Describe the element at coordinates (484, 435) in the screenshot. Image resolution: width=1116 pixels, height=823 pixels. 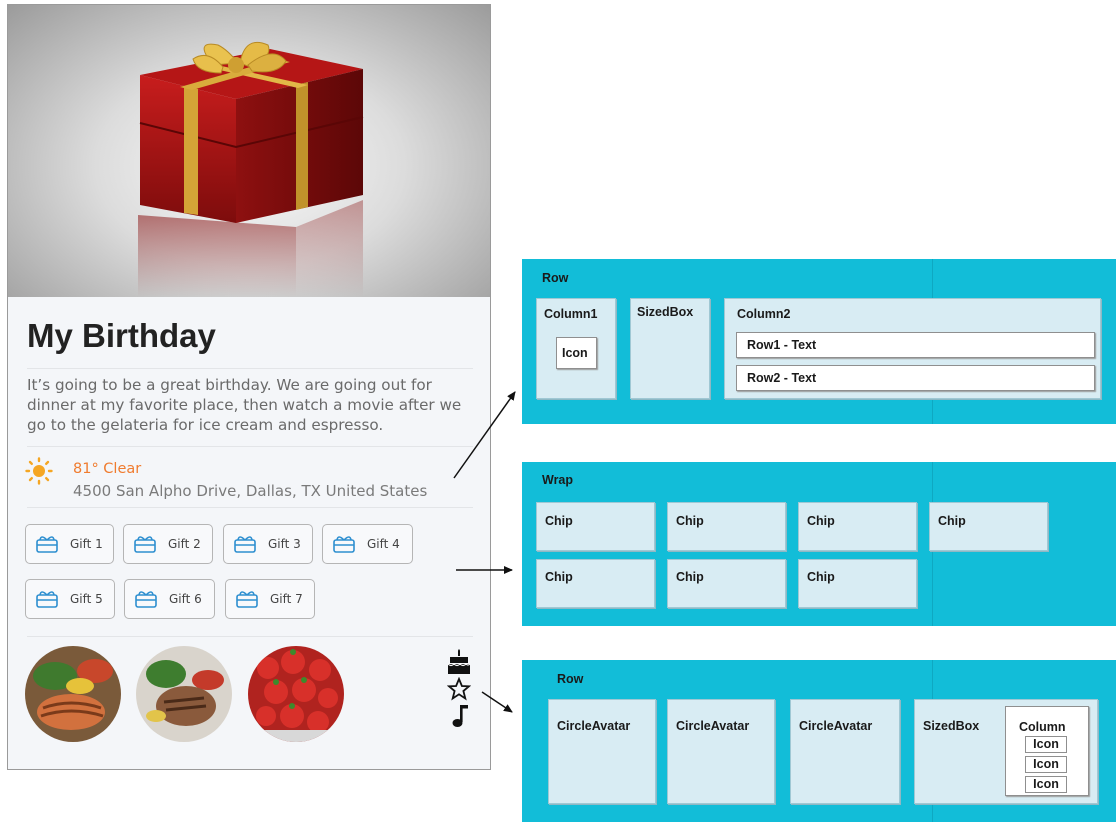
I see `arrow-to-row-diagram` at that location.